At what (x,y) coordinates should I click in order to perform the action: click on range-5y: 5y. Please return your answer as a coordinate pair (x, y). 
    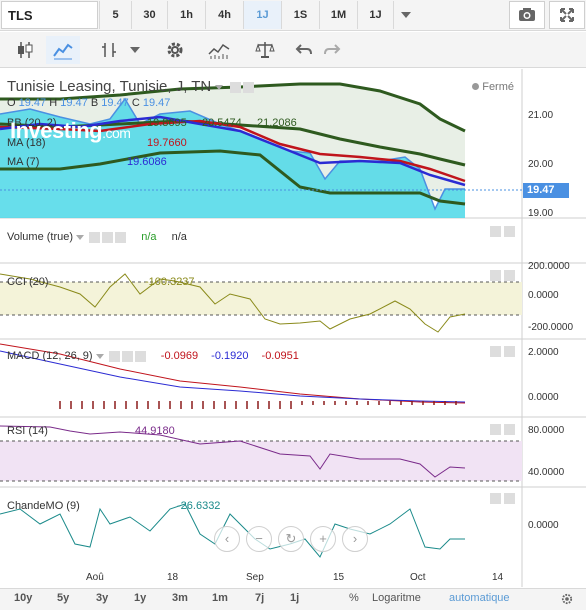
    Looking at the image, I should click on (63, 598).